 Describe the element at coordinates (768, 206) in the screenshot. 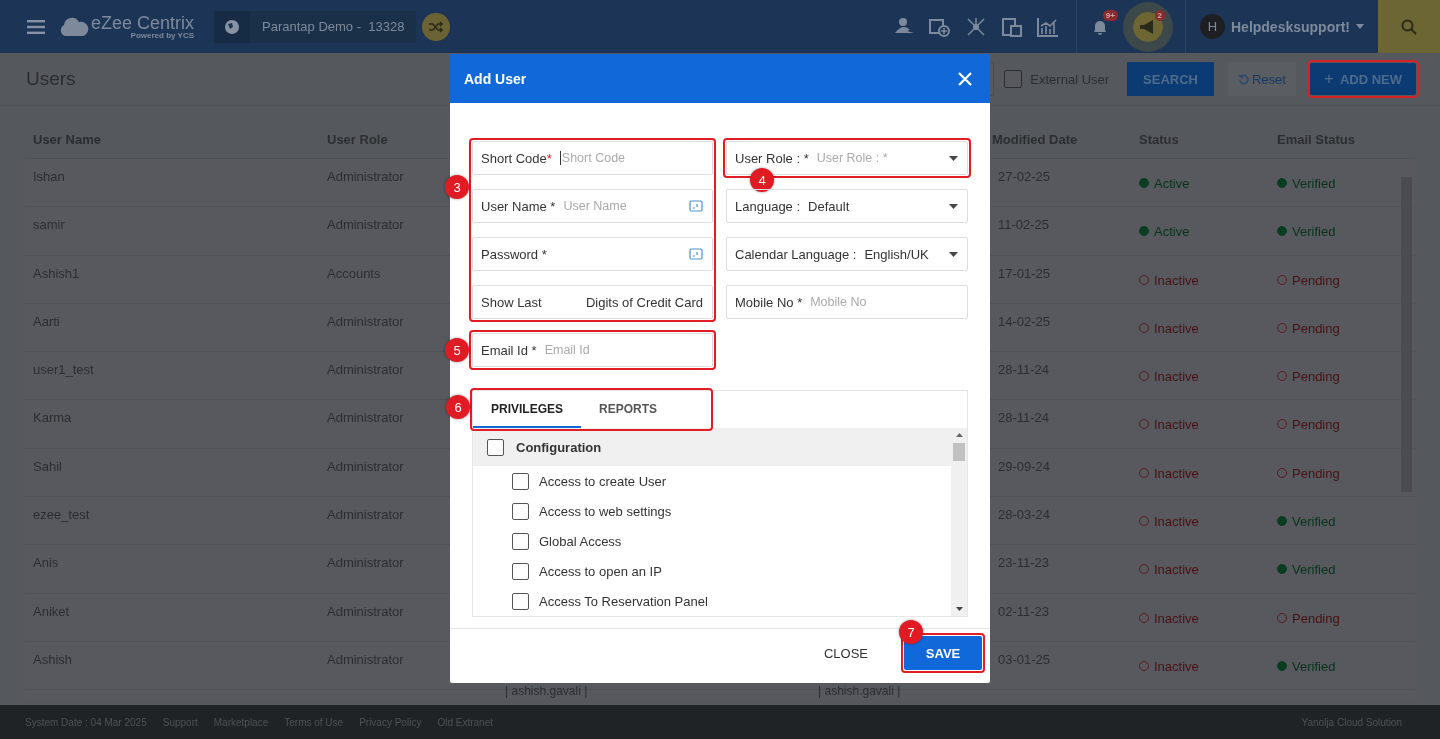

I see `field-label: Language :` at that location.